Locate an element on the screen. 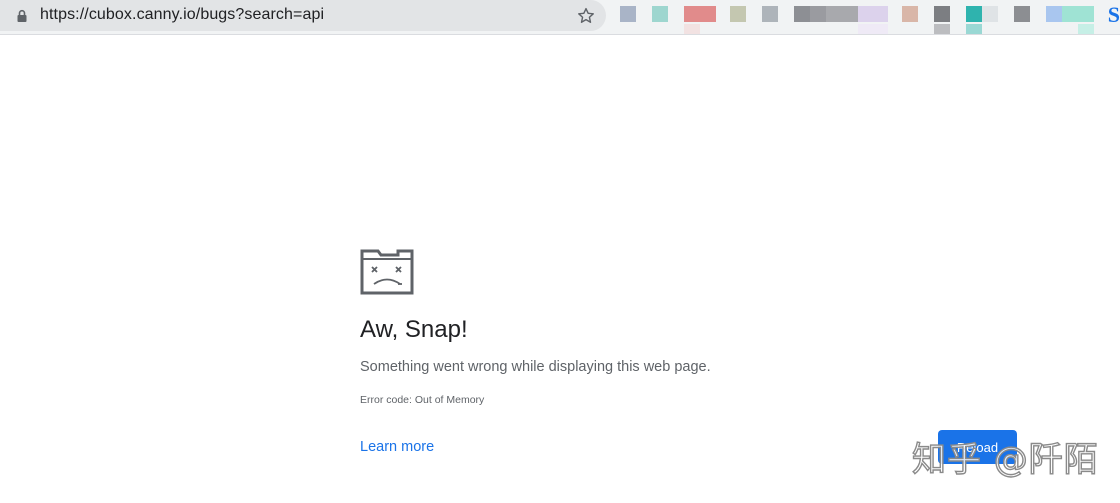 The width and height of the screenshot is (1120, 503). browser-toolbar: https://cubox.canny.io/bugs?search=api S is located at coordinates (560, 17).